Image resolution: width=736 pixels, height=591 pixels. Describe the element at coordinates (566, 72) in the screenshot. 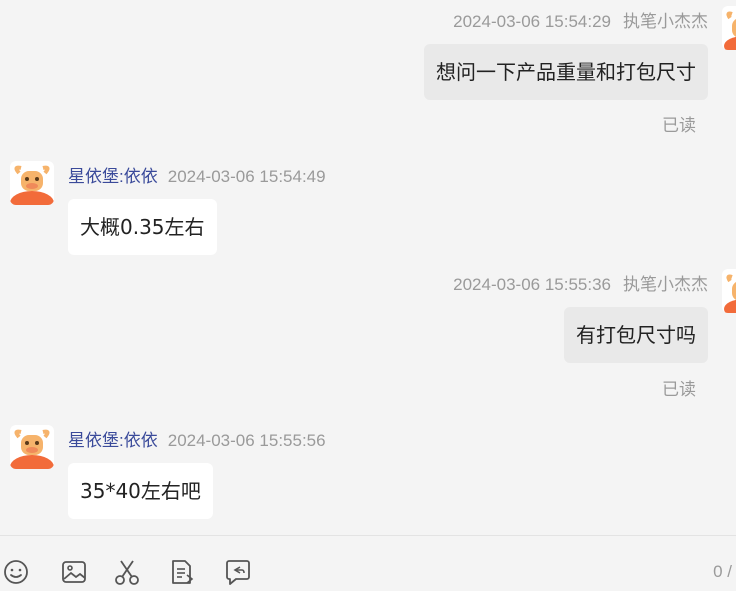

I see `message-bubble: 想问一下产品重量和打包尺寸` at that location.